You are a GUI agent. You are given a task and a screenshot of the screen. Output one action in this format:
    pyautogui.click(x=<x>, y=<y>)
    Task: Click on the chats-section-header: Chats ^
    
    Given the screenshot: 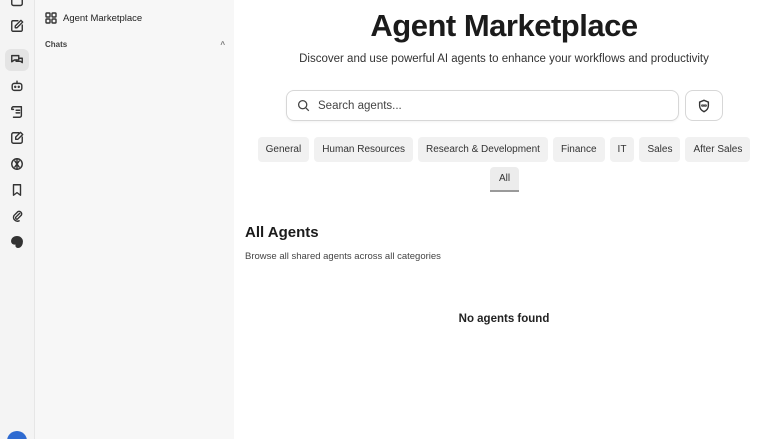 What is the action you would take?
    pyautogui.click(x=135, y=44)
    